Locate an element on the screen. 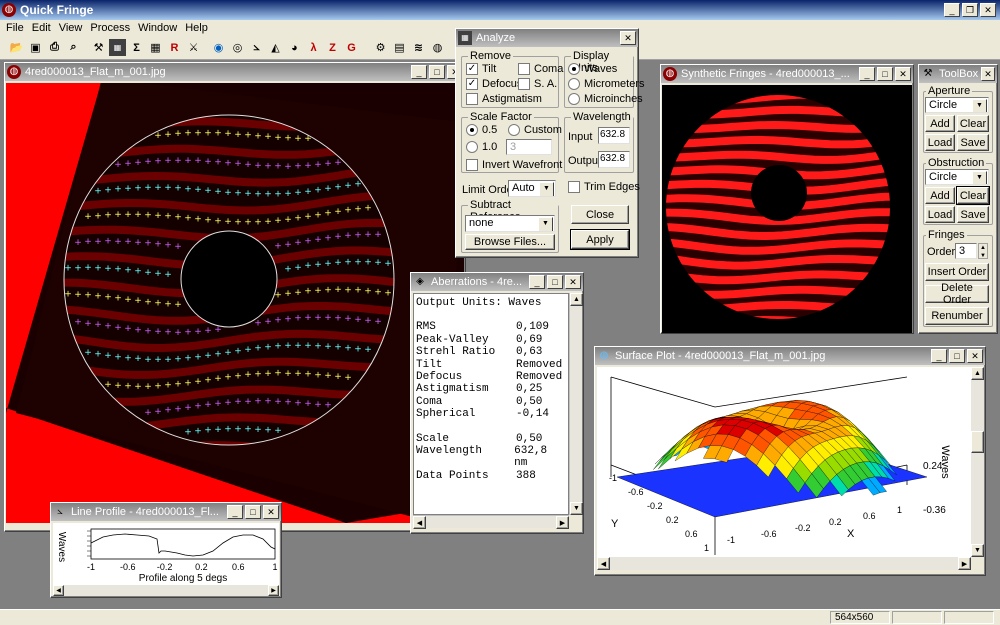 This screenshot has height=625, width=1000. surface-hscrollbar: ◀ ▶ is located at coordinates (784, 563).